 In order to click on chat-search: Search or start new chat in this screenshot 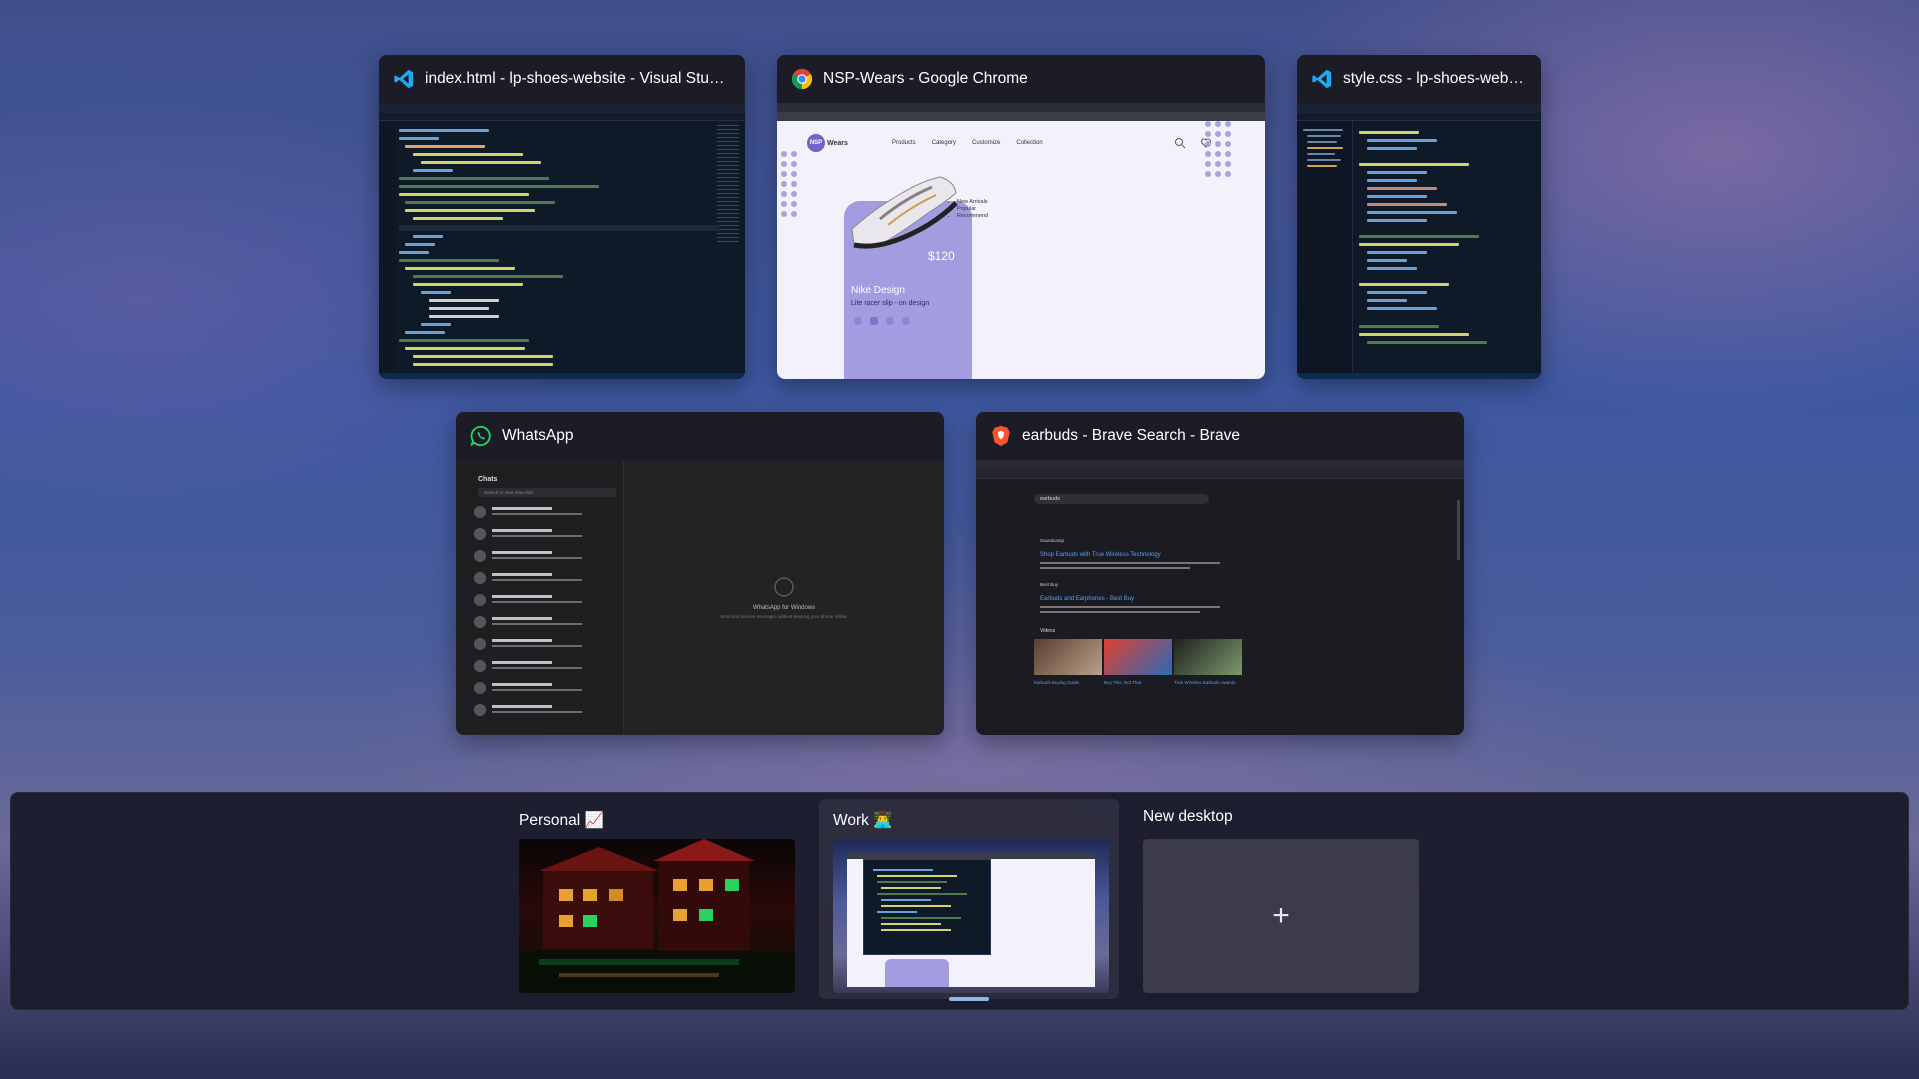, I will do `click(547, 492)`.